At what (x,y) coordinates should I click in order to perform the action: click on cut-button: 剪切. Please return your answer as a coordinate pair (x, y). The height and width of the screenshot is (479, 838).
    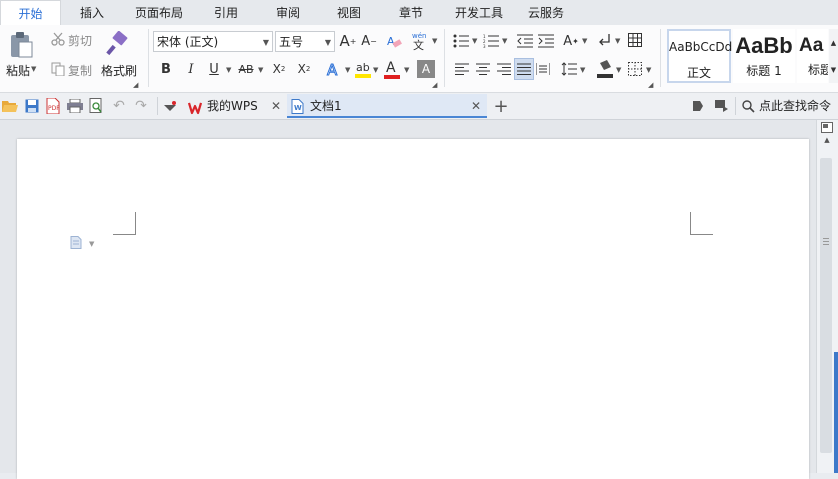
    Looking at the image, I should click on (80, 40).